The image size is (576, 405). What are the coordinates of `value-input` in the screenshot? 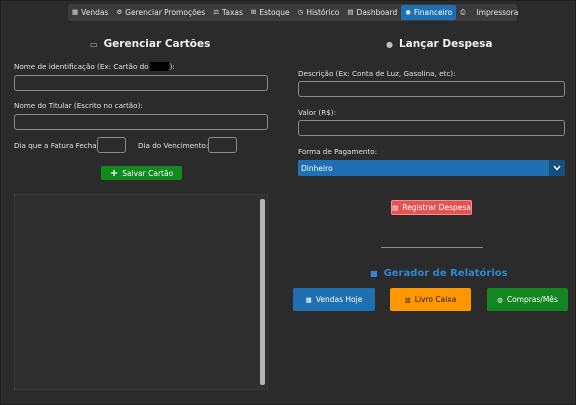 It's located at (431, 128).